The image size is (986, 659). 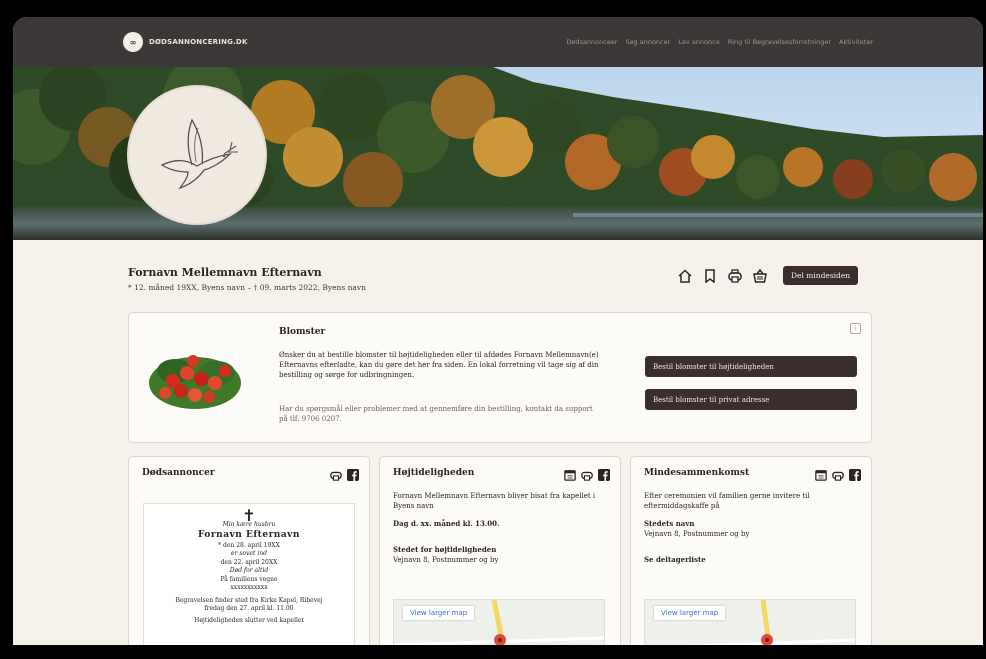 What do you see at coordinates (669, 523) in the screenshot?
I see `memorial-place-label: Stedets navn` at bounding box center [669, 523].